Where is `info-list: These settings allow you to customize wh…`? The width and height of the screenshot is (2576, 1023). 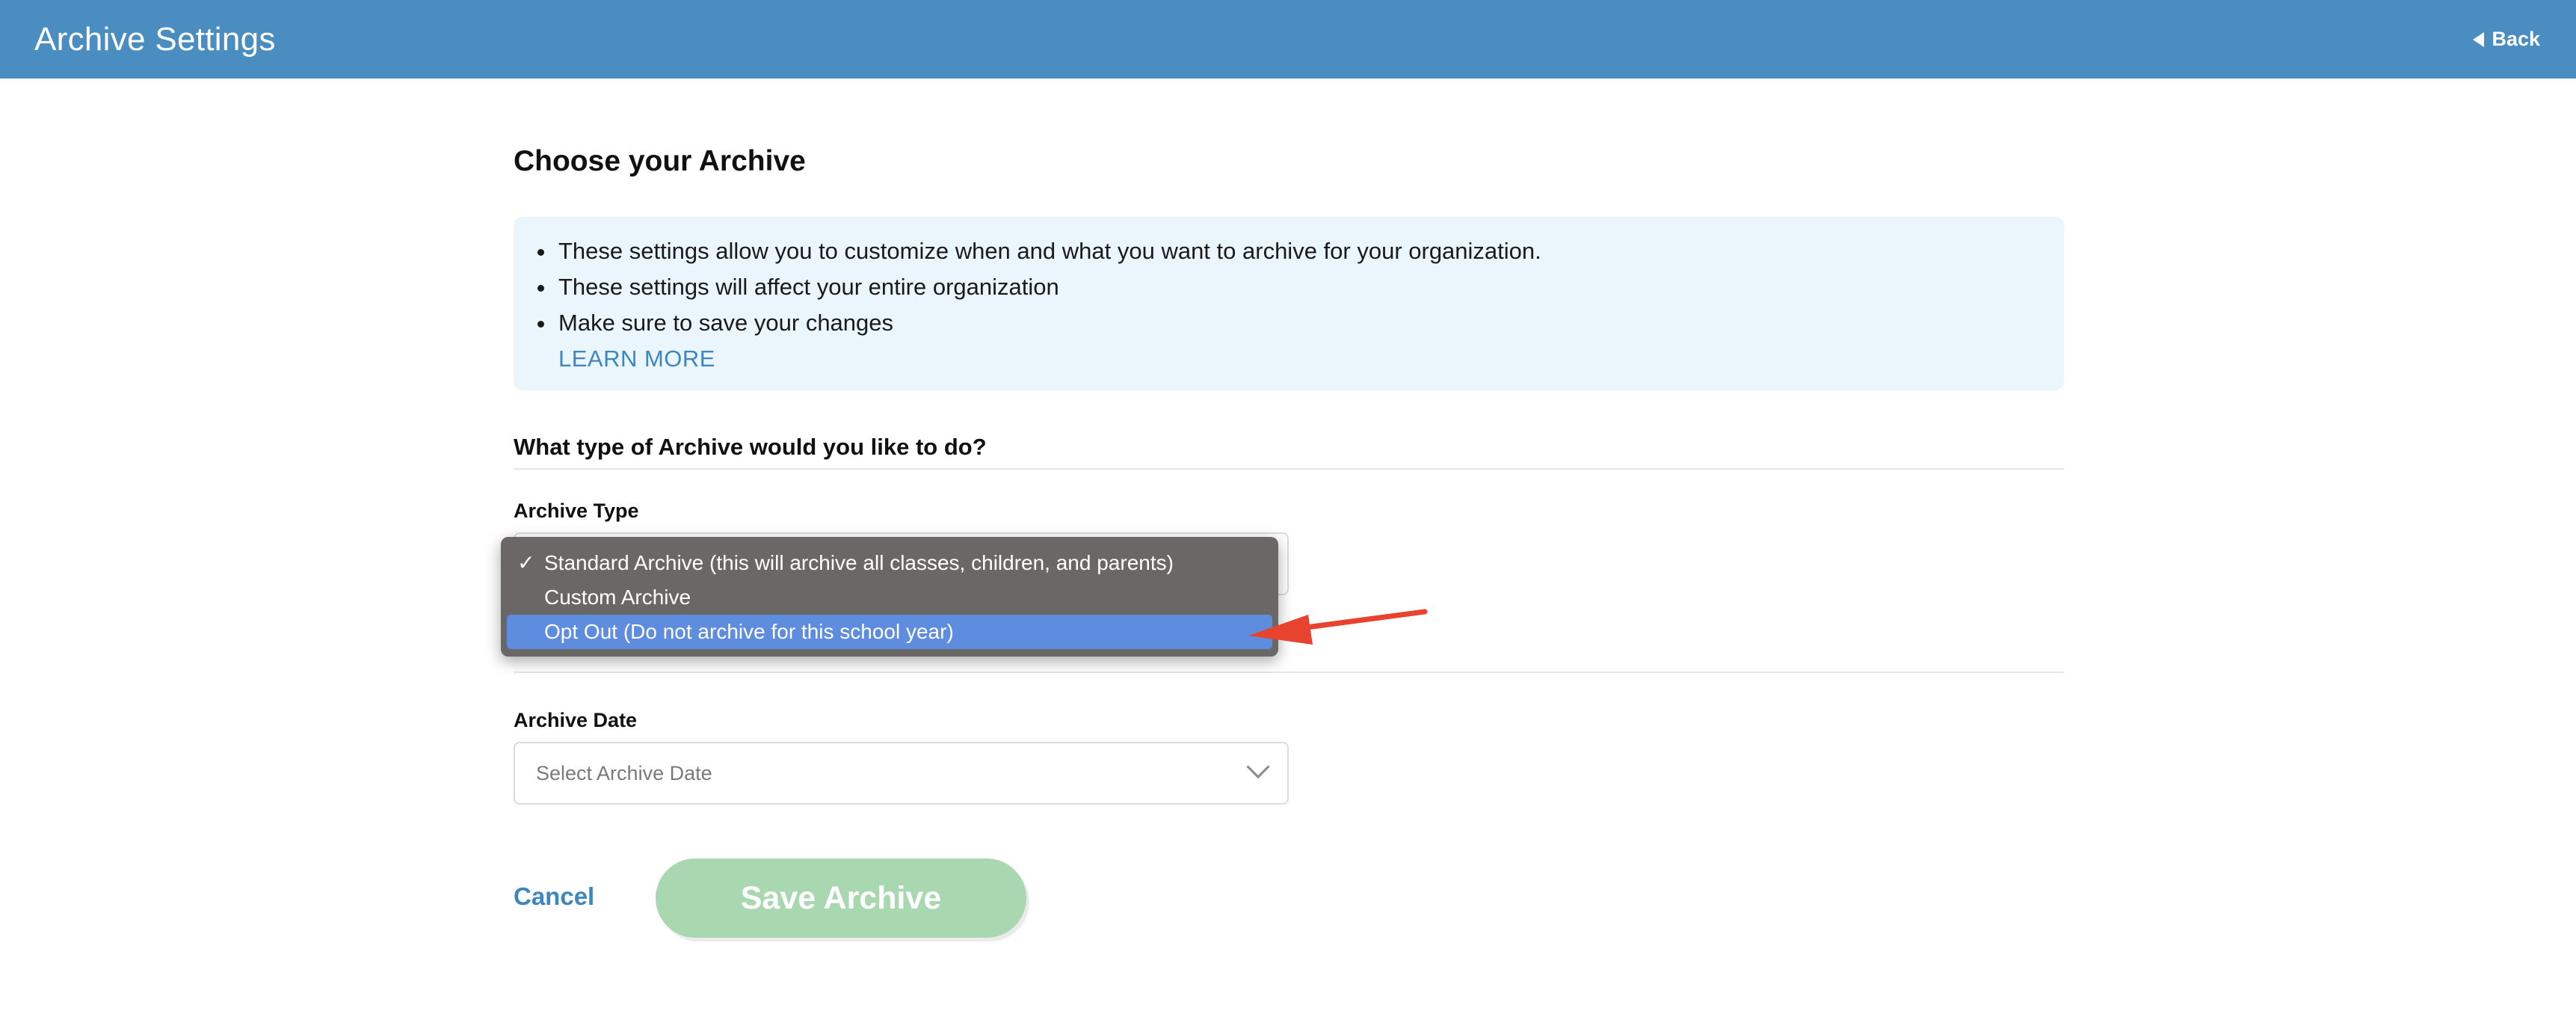
info-list: These settings allow you to customize wh… is located at coordinates (1300, 287).